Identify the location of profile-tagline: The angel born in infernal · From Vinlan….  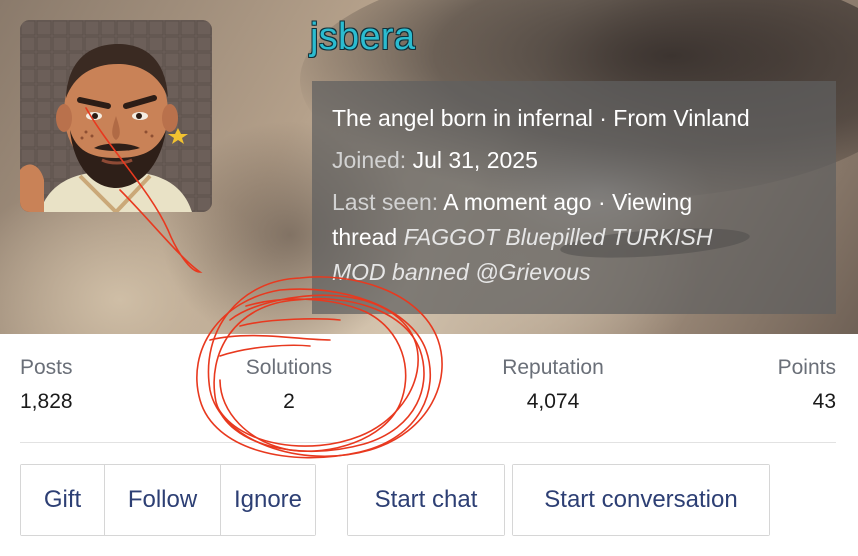
(541, 118).